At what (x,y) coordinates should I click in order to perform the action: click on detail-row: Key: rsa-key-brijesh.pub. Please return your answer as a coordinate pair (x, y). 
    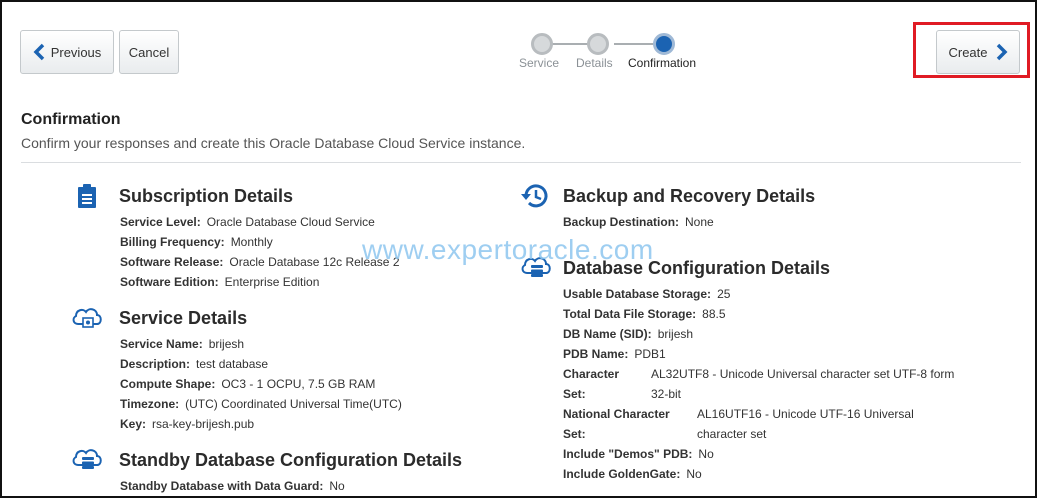
    Looking at the image, I should click on (187, 424).